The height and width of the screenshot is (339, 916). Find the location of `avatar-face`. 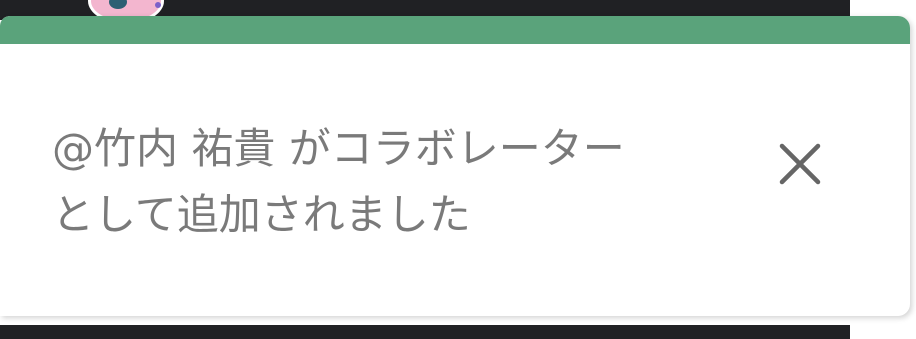

avatar-face is located at coordinates (118, 4).